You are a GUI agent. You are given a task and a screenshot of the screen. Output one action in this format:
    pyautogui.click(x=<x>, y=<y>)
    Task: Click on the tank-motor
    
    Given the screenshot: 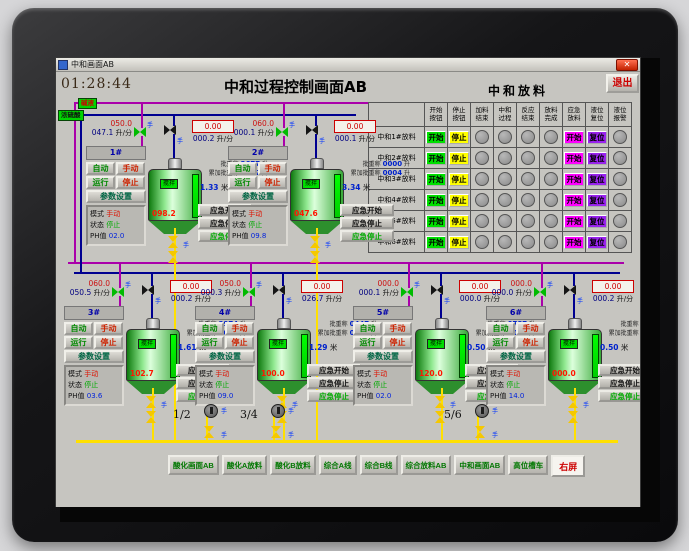 What is the action you would take?
    pyautogui.click(x=284, y=323)
    